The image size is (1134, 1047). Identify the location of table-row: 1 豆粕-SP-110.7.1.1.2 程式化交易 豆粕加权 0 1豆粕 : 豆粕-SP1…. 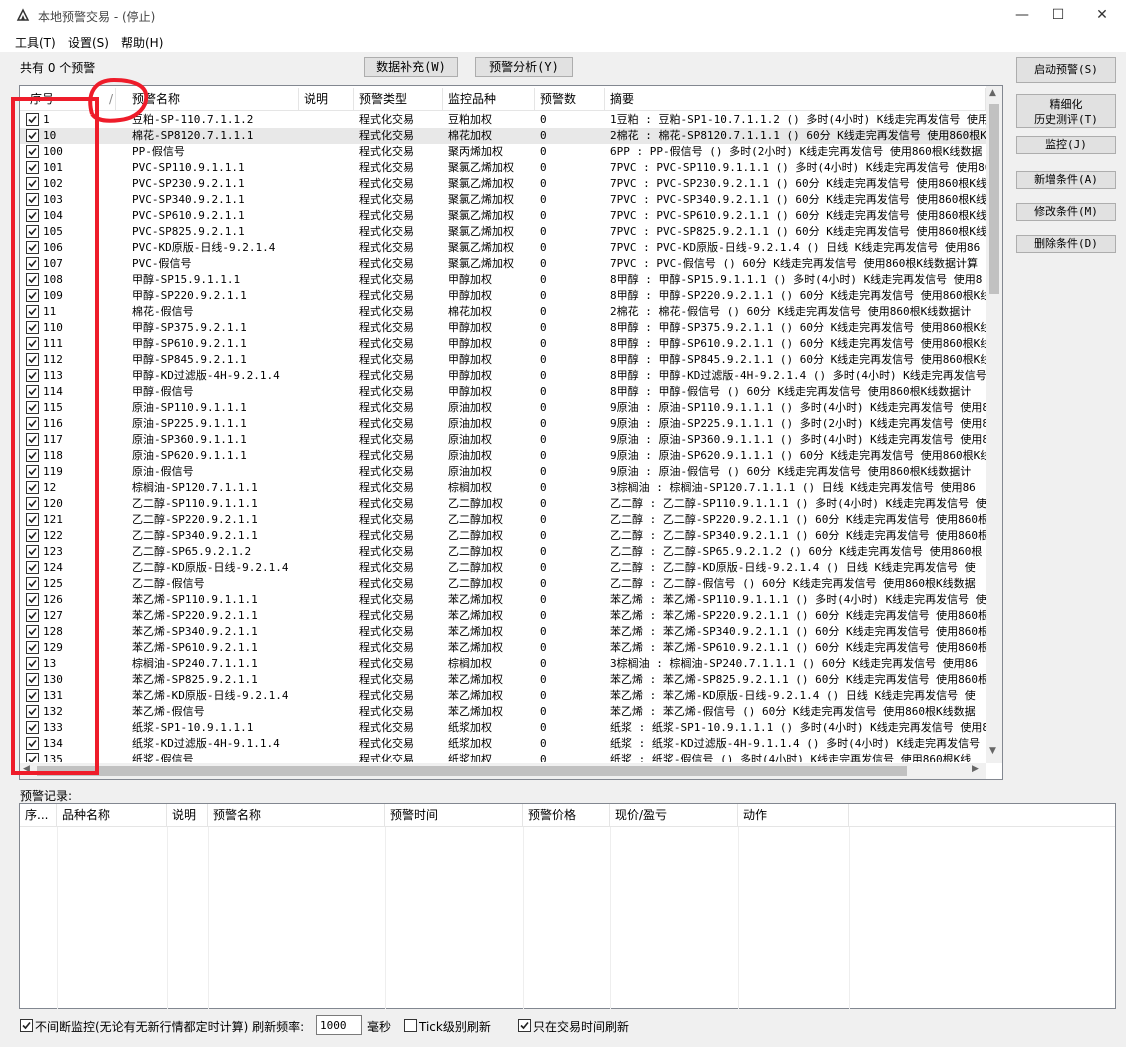
(503, 120).